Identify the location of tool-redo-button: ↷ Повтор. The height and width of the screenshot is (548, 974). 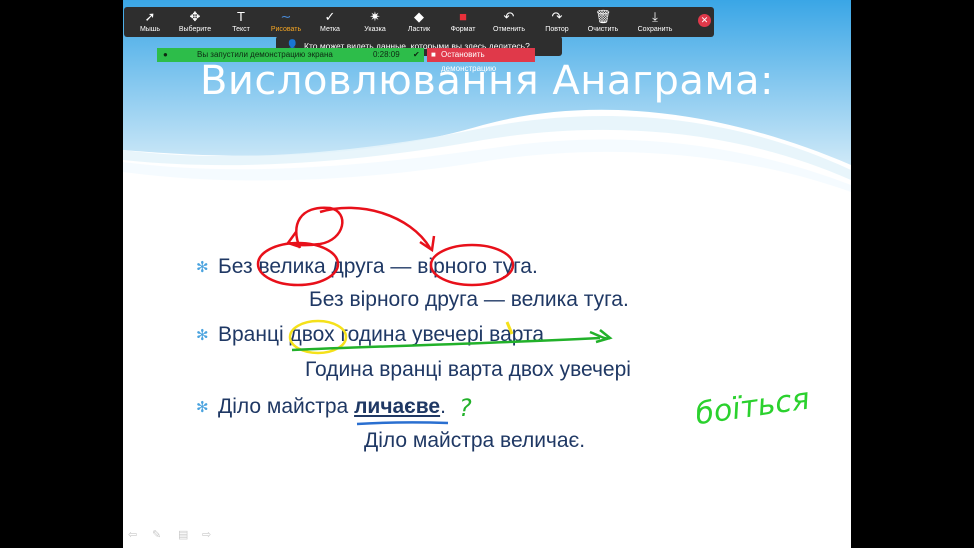
(557, 22).